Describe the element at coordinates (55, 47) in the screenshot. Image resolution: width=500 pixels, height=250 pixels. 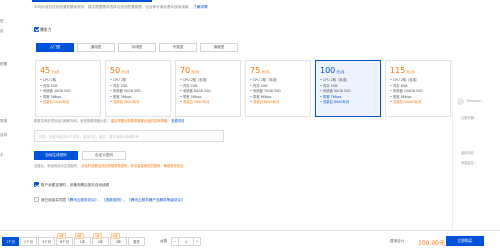
I see `tab-entry: 入门型` at that location.